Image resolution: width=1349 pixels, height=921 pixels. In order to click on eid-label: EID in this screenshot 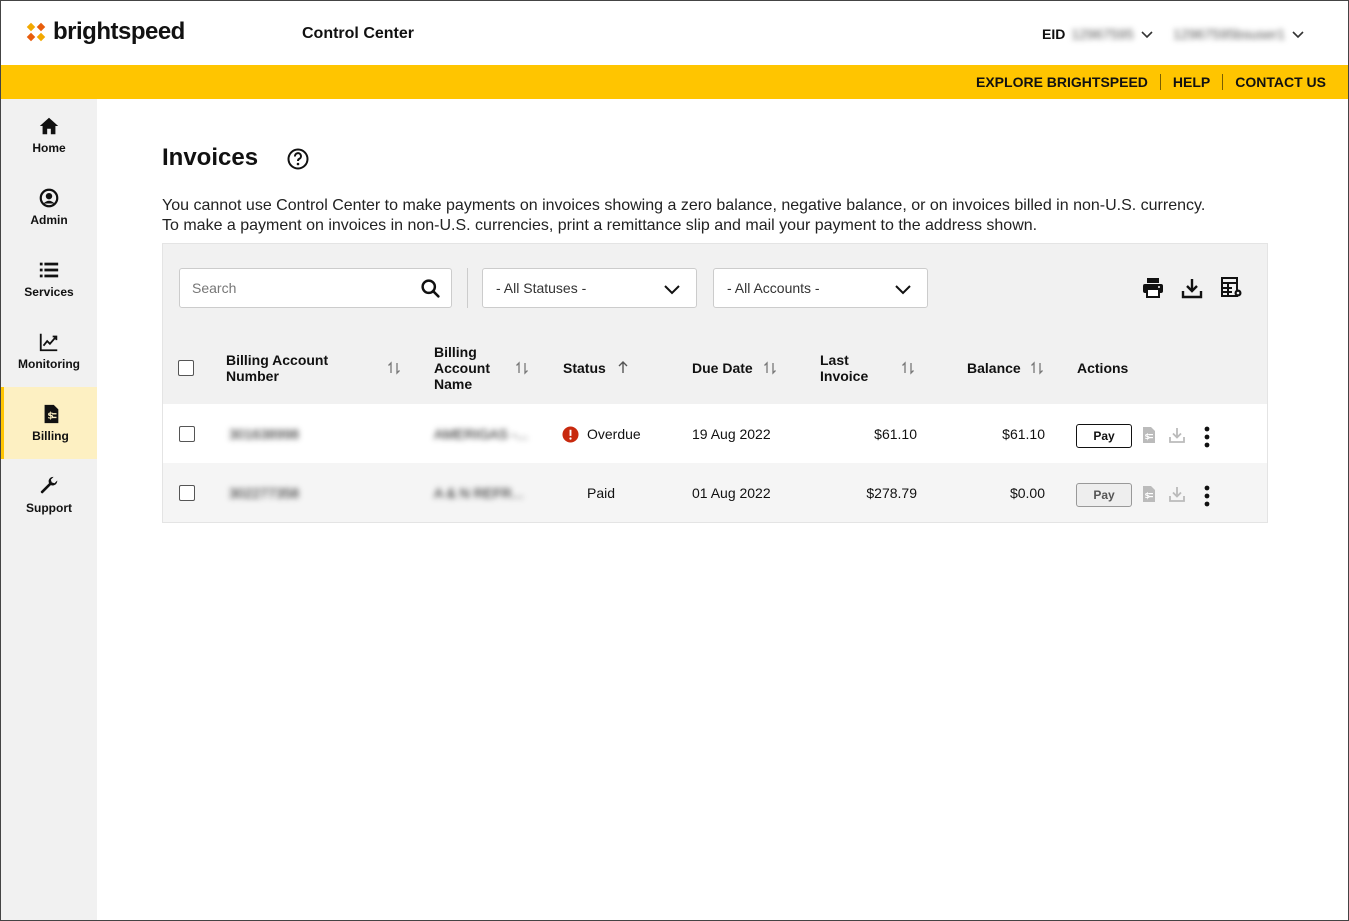, I will do `click(1054, 34)`.